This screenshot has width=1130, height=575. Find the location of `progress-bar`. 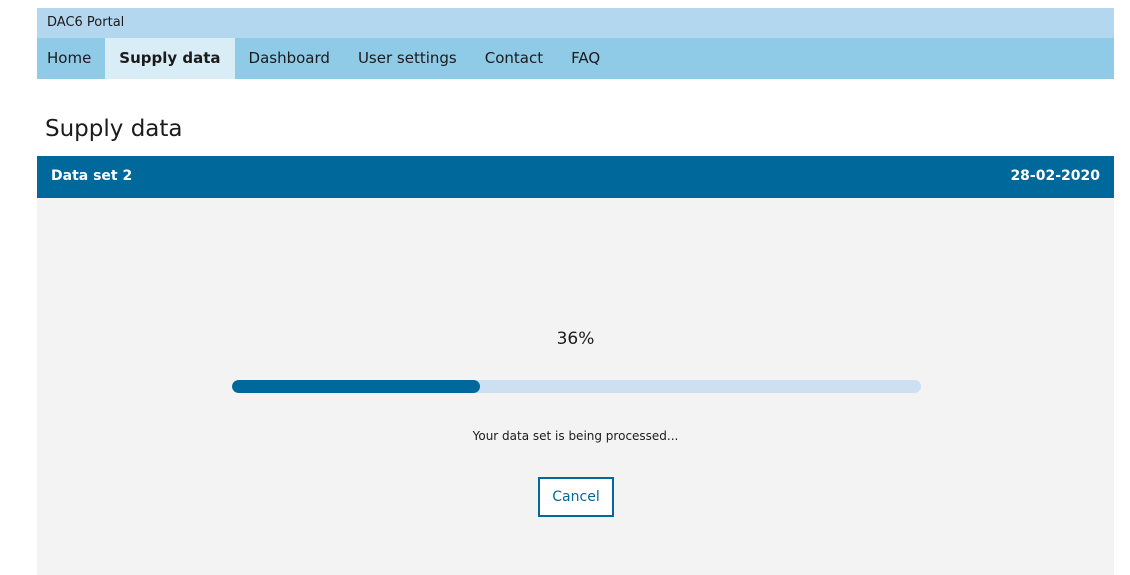

progress-bar is located at coordinates (576, 386).